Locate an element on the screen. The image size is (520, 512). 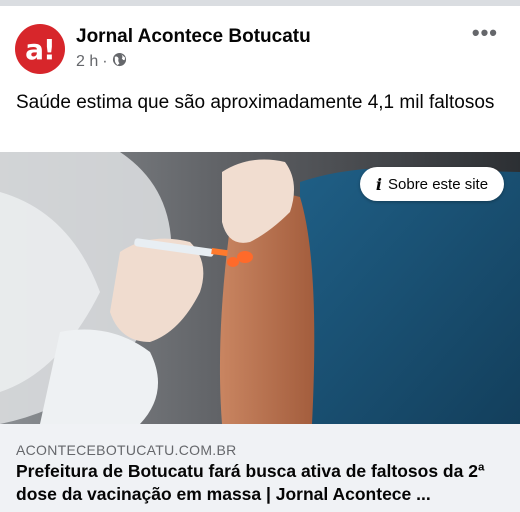
about-site-button: i Sobre este site is located at coordinates (432, 184).